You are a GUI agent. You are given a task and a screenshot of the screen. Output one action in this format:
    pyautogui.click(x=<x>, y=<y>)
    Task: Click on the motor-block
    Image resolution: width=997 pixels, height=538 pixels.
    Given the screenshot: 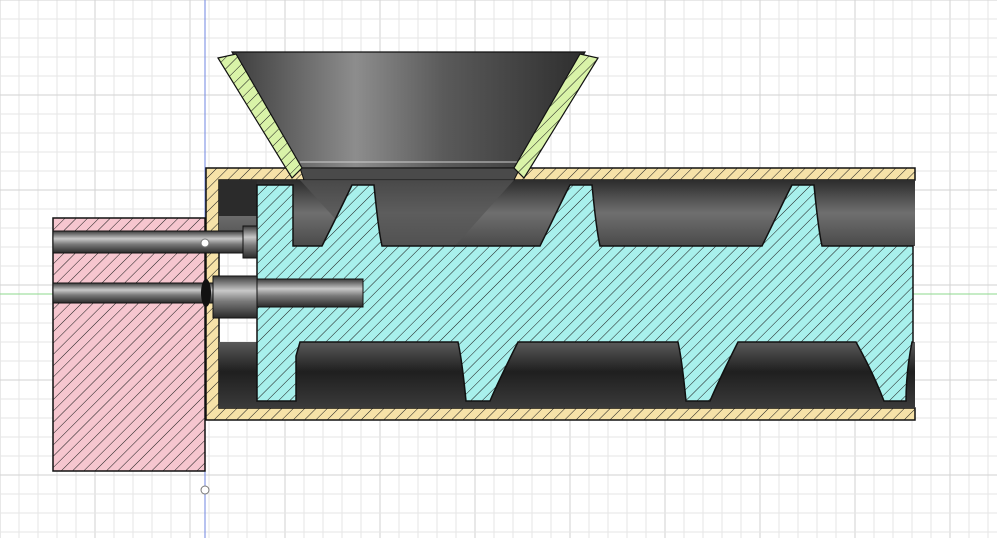 What is the action you would take?
    pyautogui.click(x=129, y=344)
    